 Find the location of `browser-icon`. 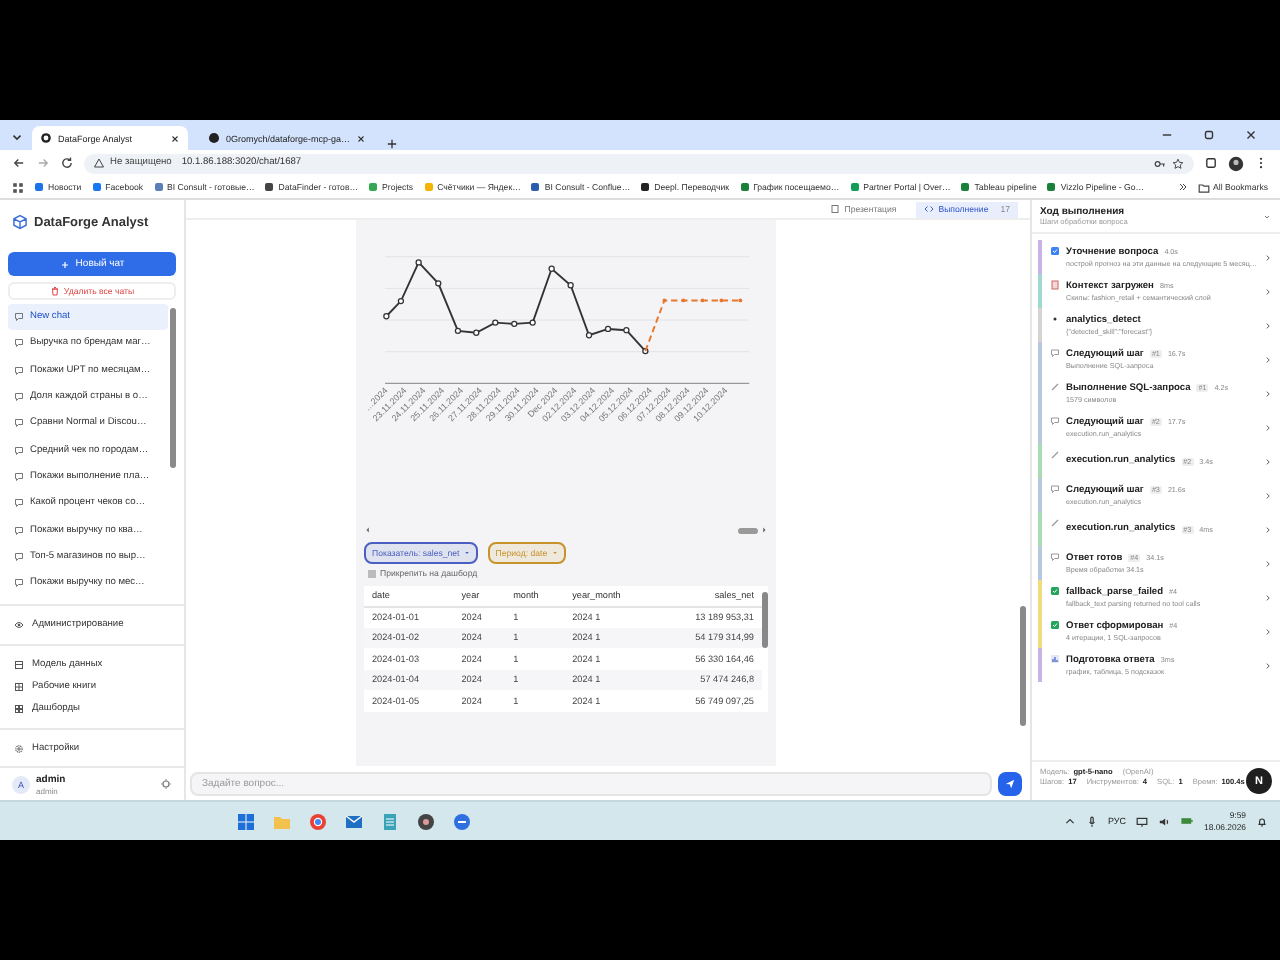

browser-icon is located at coordinates (318, 821).